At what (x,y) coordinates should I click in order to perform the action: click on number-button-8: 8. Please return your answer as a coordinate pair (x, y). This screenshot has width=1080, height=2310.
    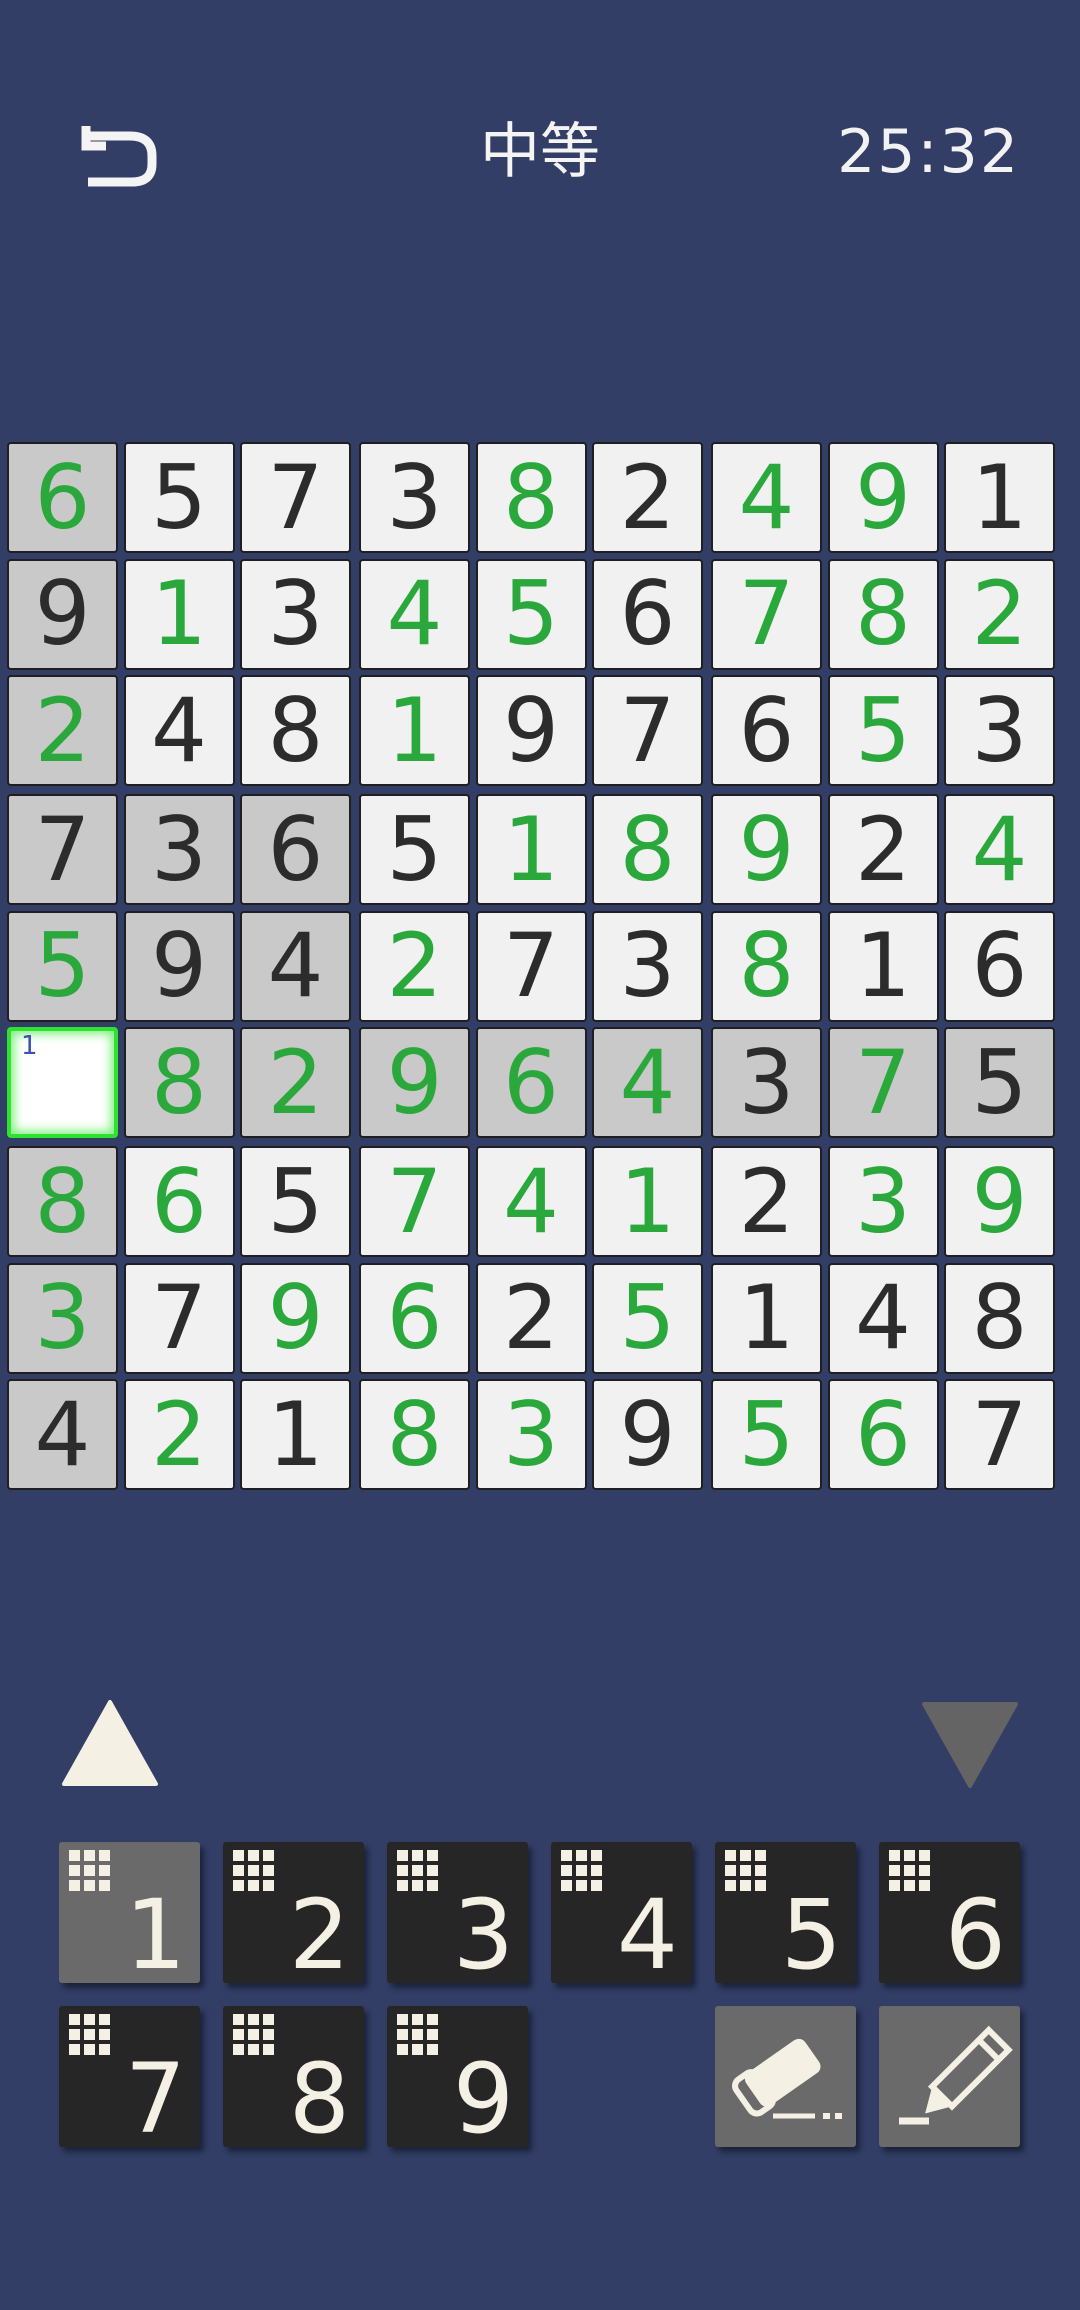
    Looking at the image, I should click on (293, 2076).